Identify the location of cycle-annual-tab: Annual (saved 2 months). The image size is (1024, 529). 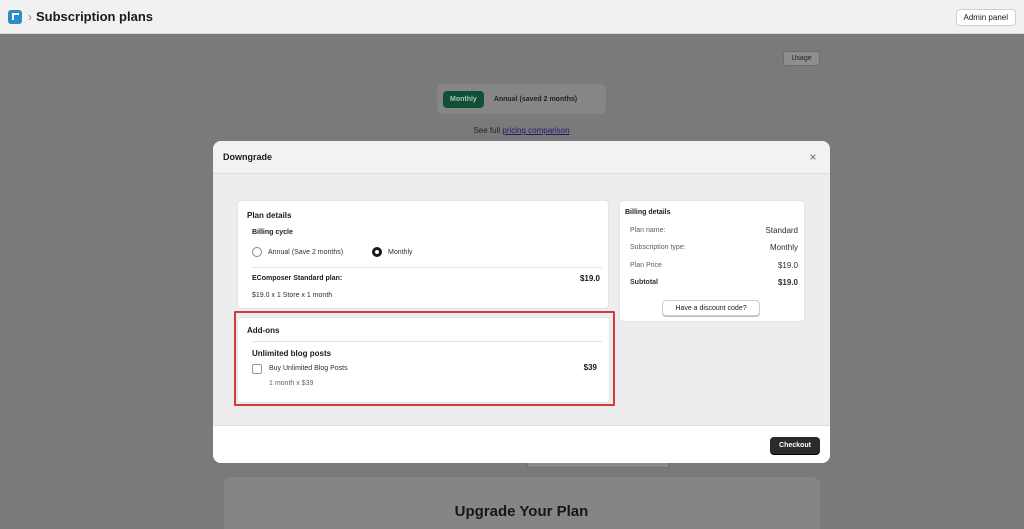
(535, 99).